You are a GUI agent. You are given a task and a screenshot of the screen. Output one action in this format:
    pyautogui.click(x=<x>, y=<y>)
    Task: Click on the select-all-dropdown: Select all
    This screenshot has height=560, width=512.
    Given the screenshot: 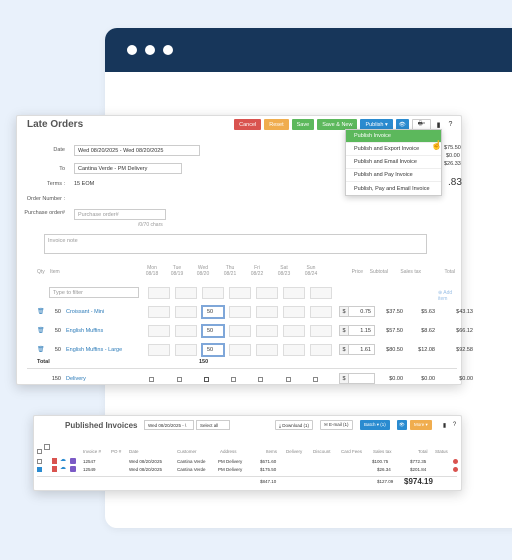 What is the action you would take?
    pyautogui.click(x=213, y=425)
    